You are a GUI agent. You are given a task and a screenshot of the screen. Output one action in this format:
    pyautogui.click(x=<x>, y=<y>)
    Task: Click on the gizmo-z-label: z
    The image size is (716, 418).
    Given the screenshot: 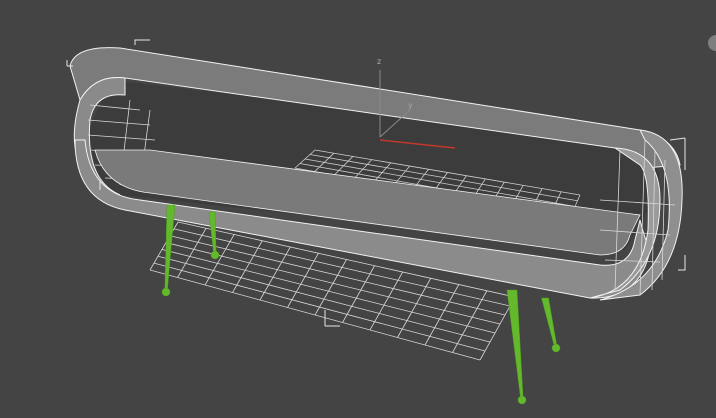 What is the action you would take?
    pyautogui.click(x=379, y=61)
    